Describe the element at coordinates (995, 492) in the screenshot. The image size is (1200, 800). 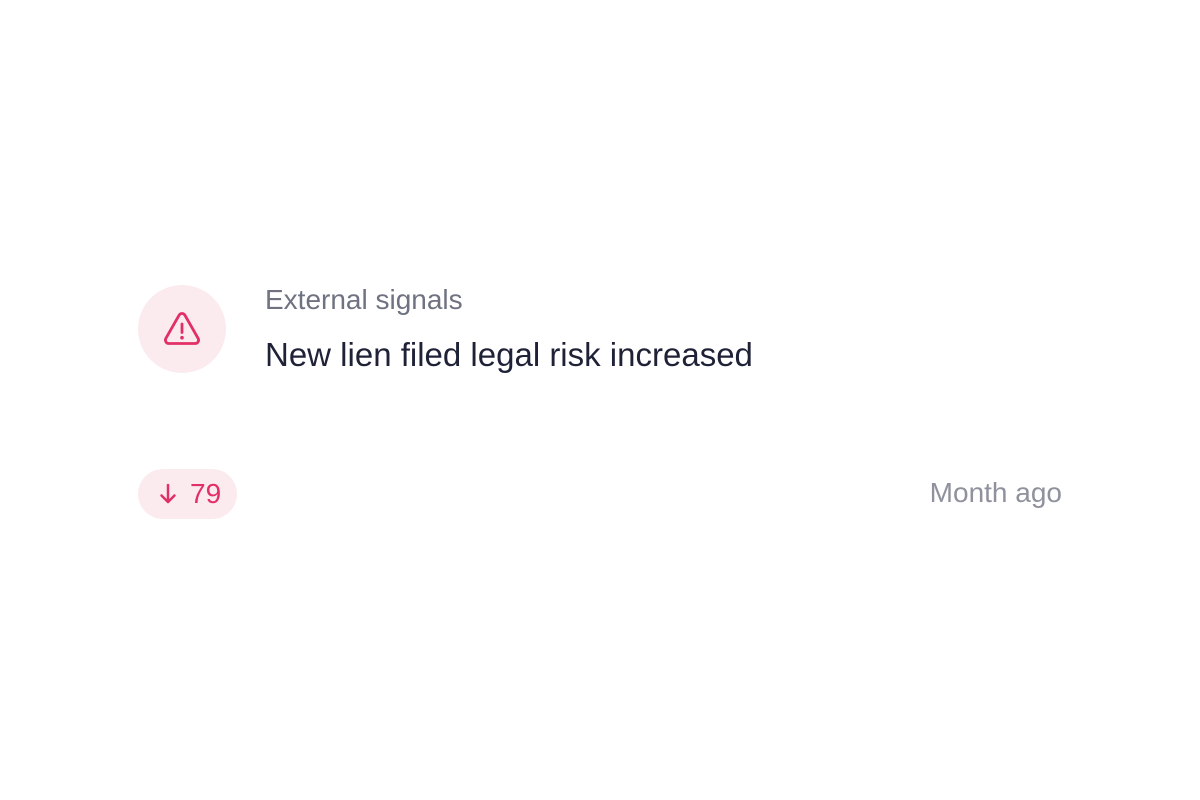
I see `signal-timestamp: Month ago` at that location.